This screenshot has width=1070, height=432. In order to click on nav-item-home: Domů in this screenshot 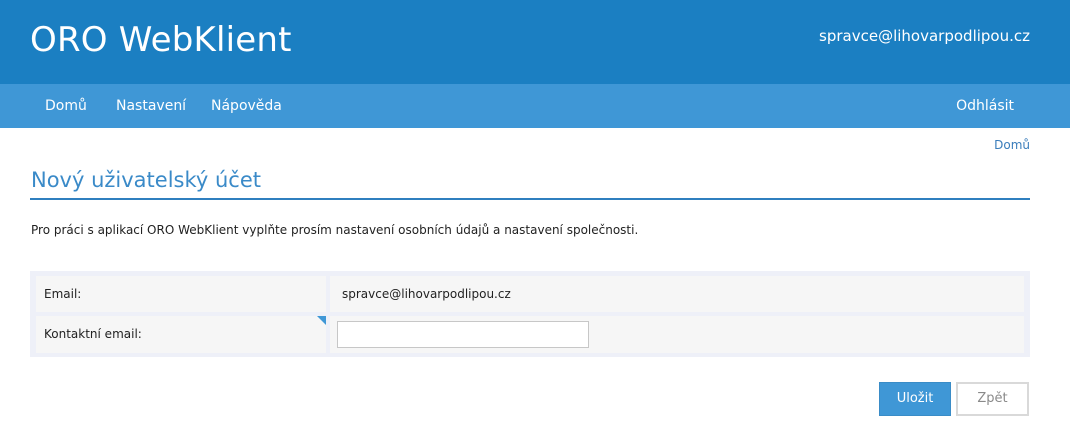, I will do `click(66, 106)`.